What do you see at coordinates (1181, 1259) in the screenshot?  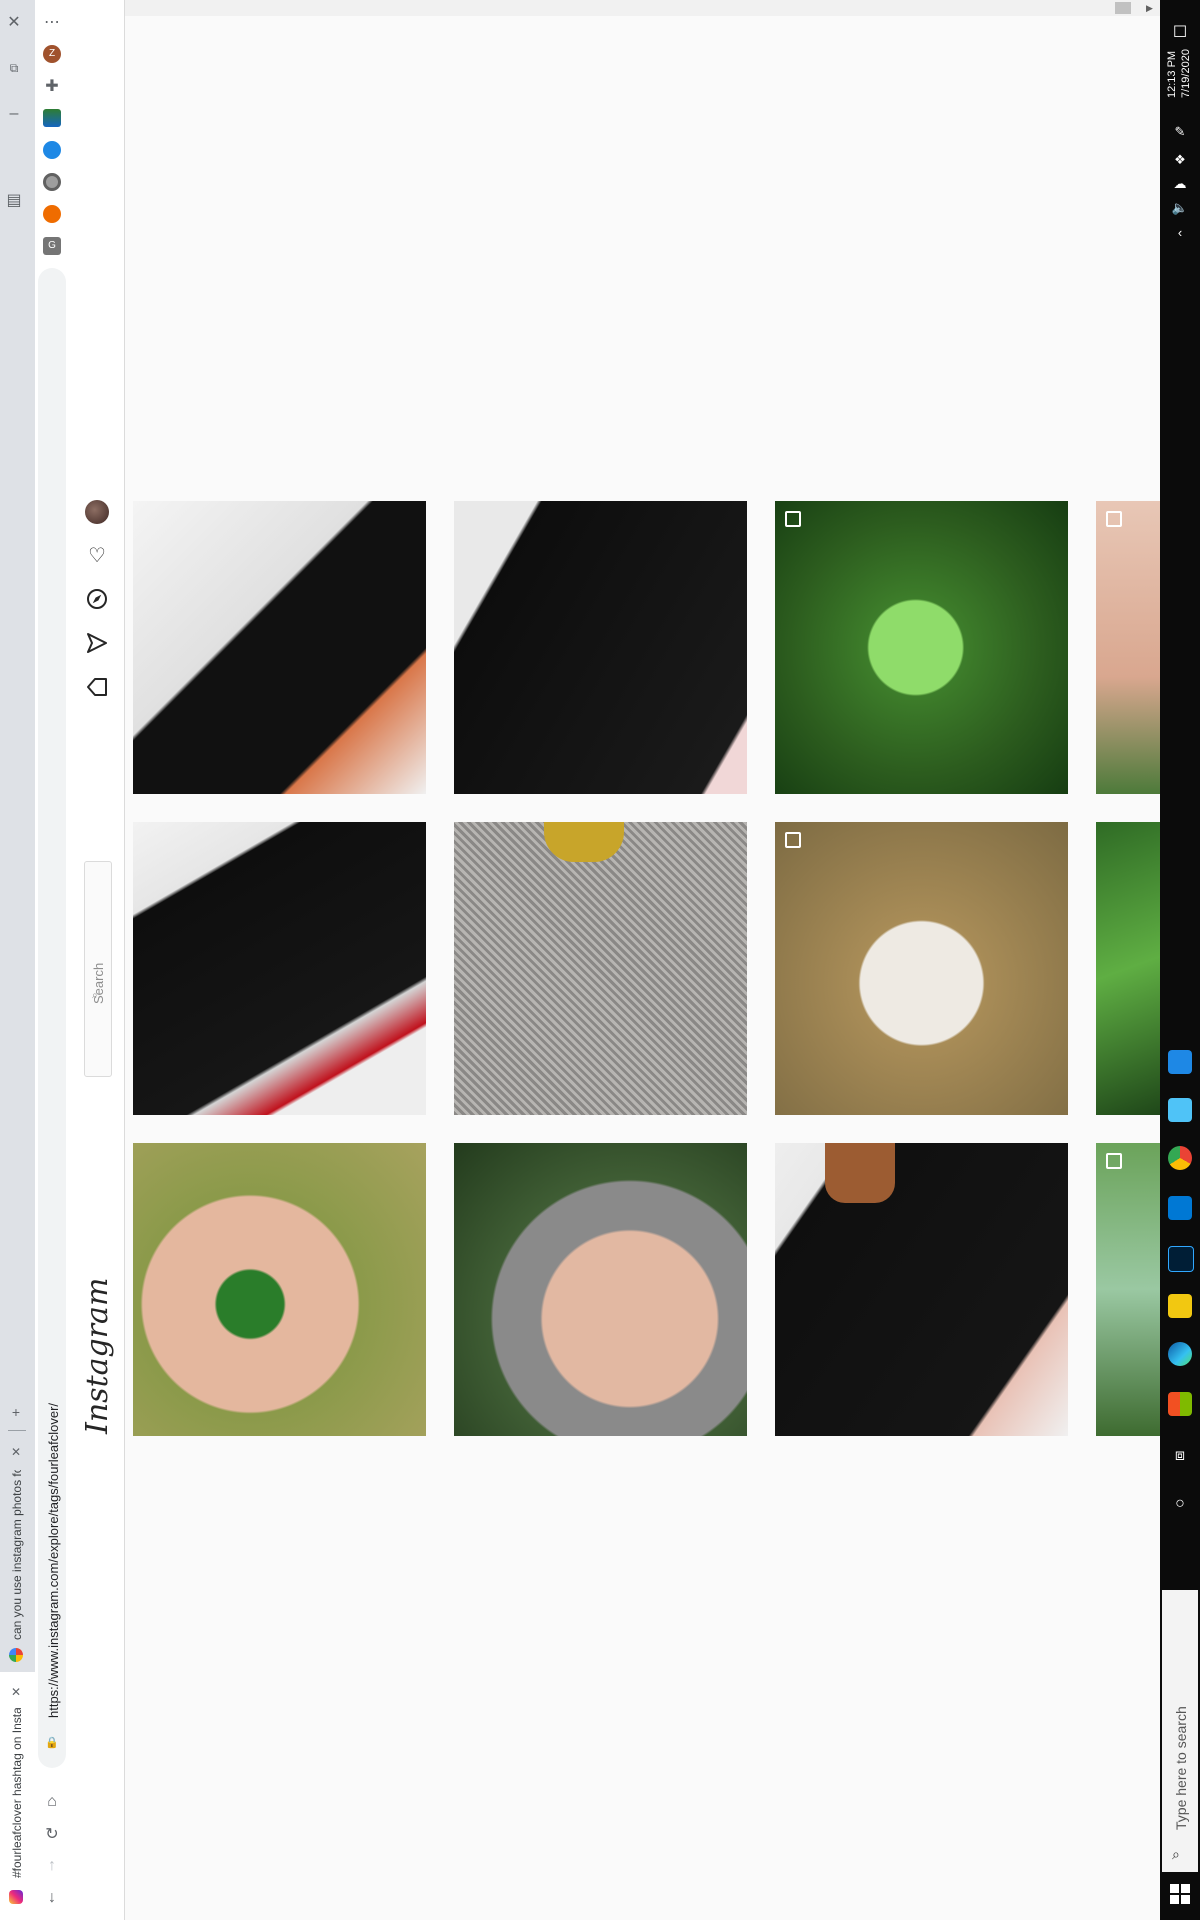 I see `taskbar-photoshop-icon` at bounding box center [1181, 1259].